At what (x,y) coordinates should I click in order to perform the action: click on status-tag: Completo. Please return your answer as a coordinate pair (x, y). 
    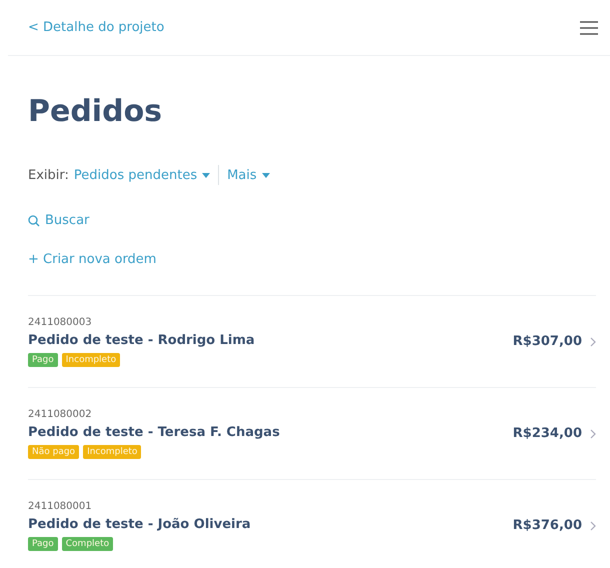
    Looking at the image, I should click on (88, 543).